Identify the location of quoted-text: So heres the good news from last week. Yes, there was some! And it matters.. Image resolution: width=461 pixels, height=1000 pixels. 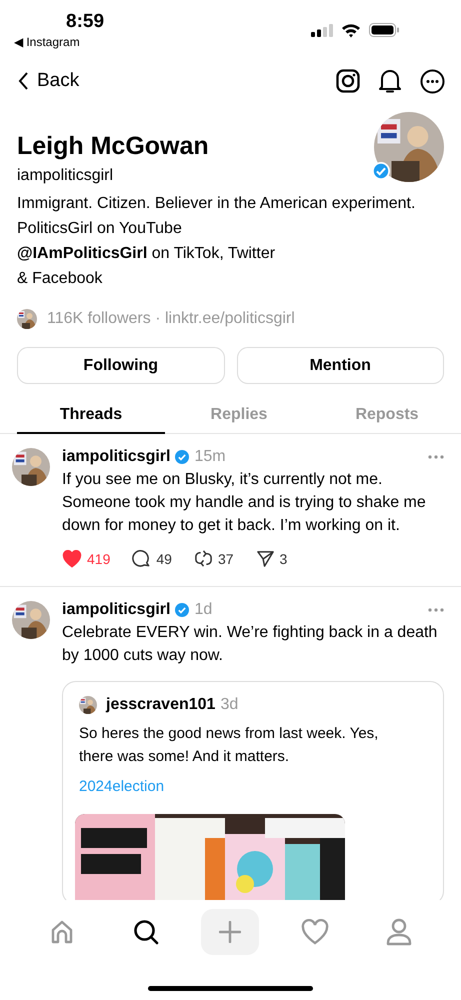
(229, 745).